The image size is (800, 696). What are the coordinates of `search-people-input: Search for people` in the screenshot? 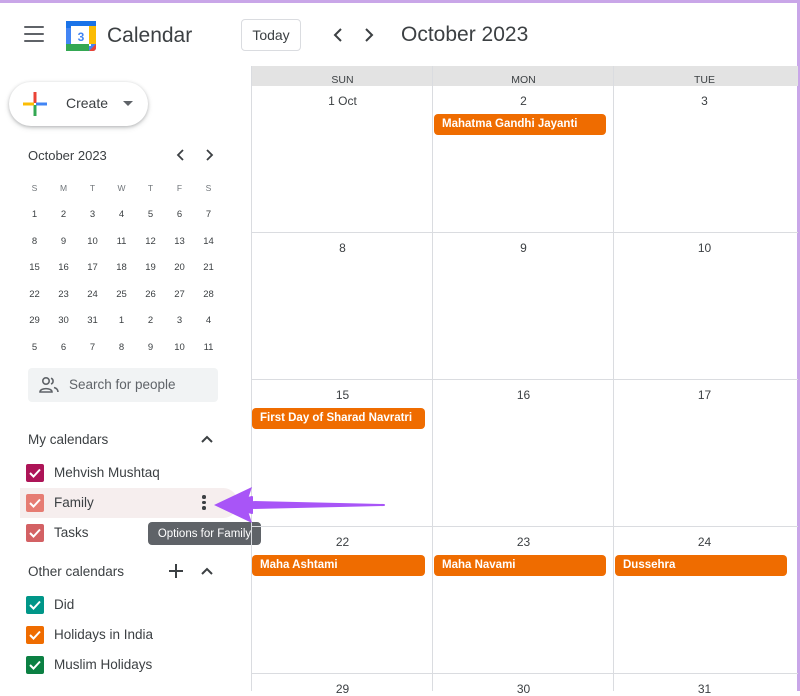 It's located at (123, 385).